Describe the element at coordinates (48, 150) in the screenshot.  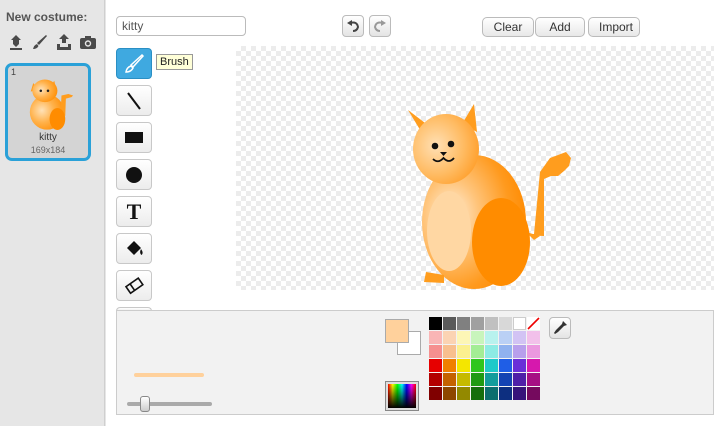
I see `costume-size: 169x184` at that location.